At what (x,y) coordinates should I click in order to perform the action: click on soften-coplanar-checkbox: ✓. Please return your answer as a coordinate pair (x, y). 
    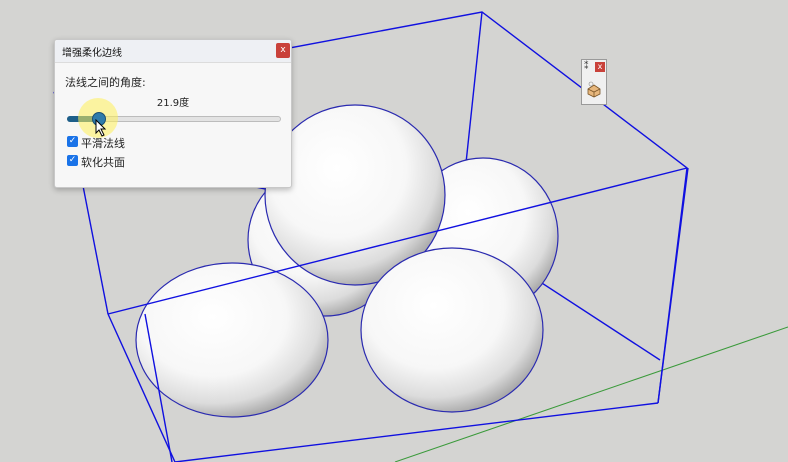
    Looking at the image, I should click on (72, 160).